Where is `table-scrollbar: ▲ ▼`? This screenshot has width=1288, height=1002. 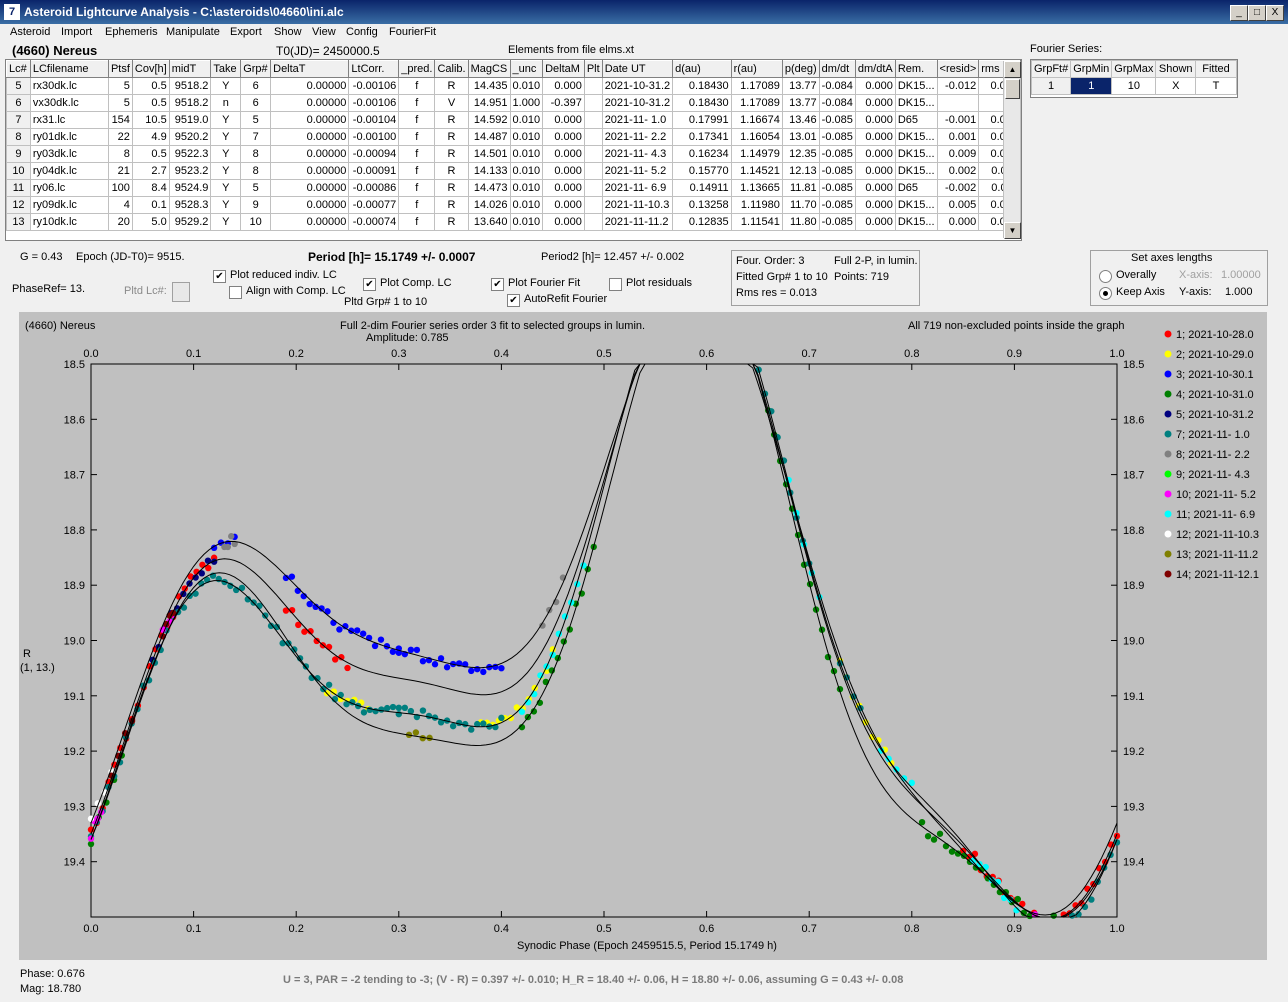 table-scrollbar: ▲ ▼ is located at coordinates (1012, 150).